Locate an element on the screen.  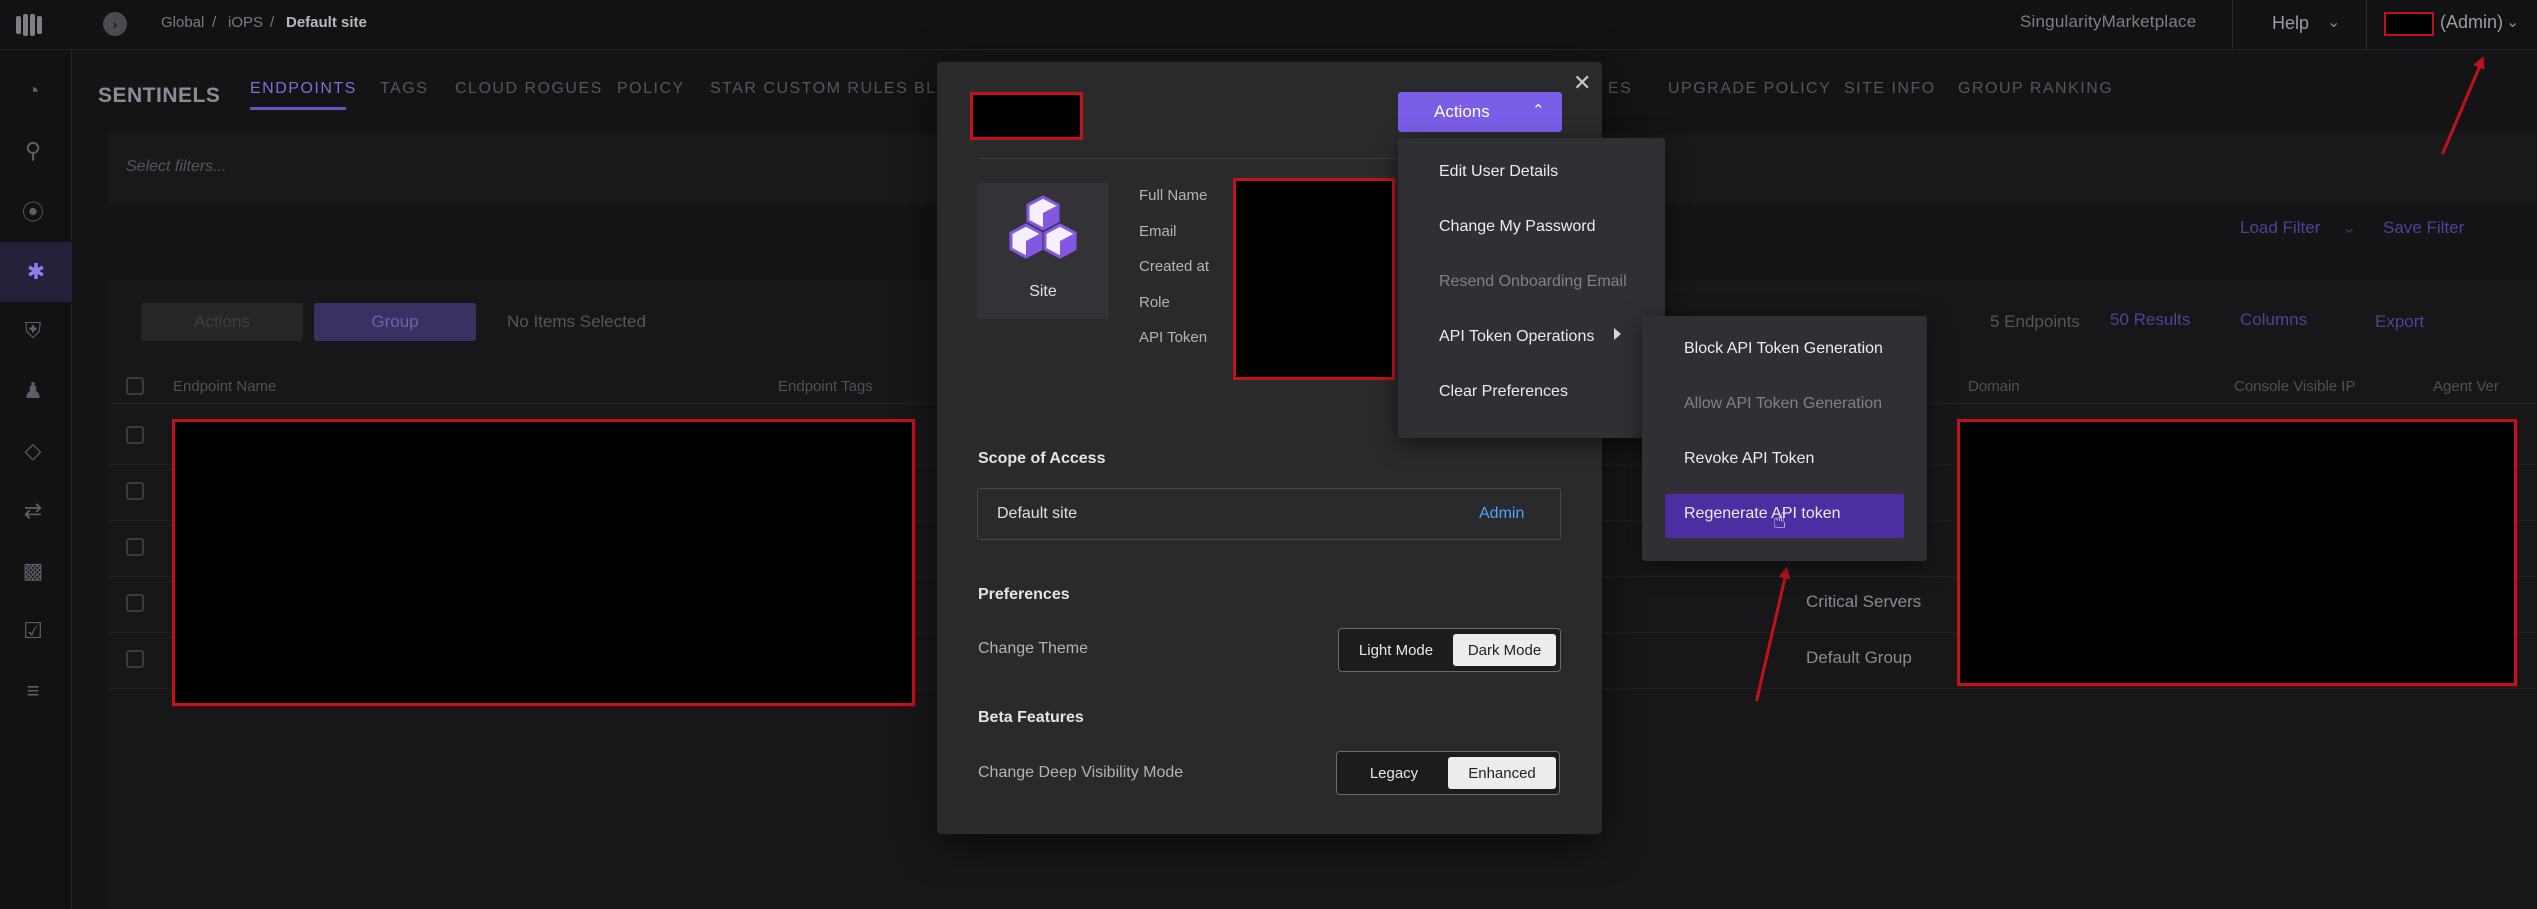
site-label: Site is located at coordinates (1043, 291).